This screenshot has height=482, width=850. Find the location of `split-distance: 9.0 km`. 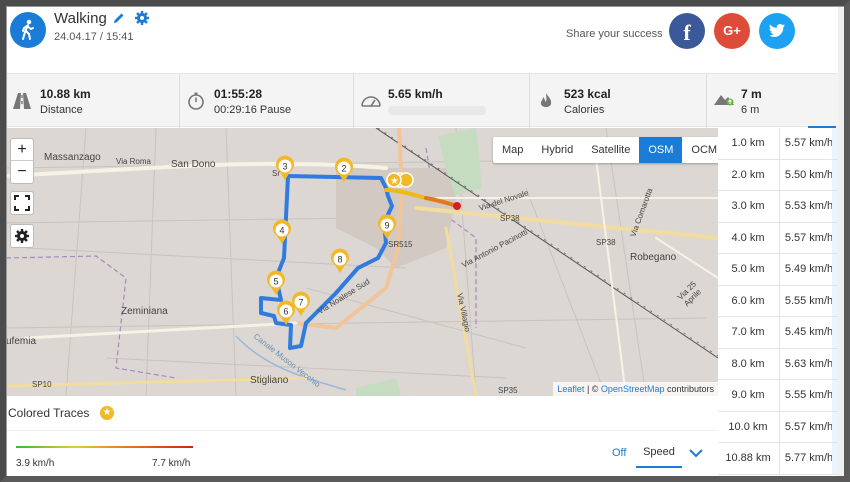

split-distance: 9.0 km is located at coordinates (748, 395).